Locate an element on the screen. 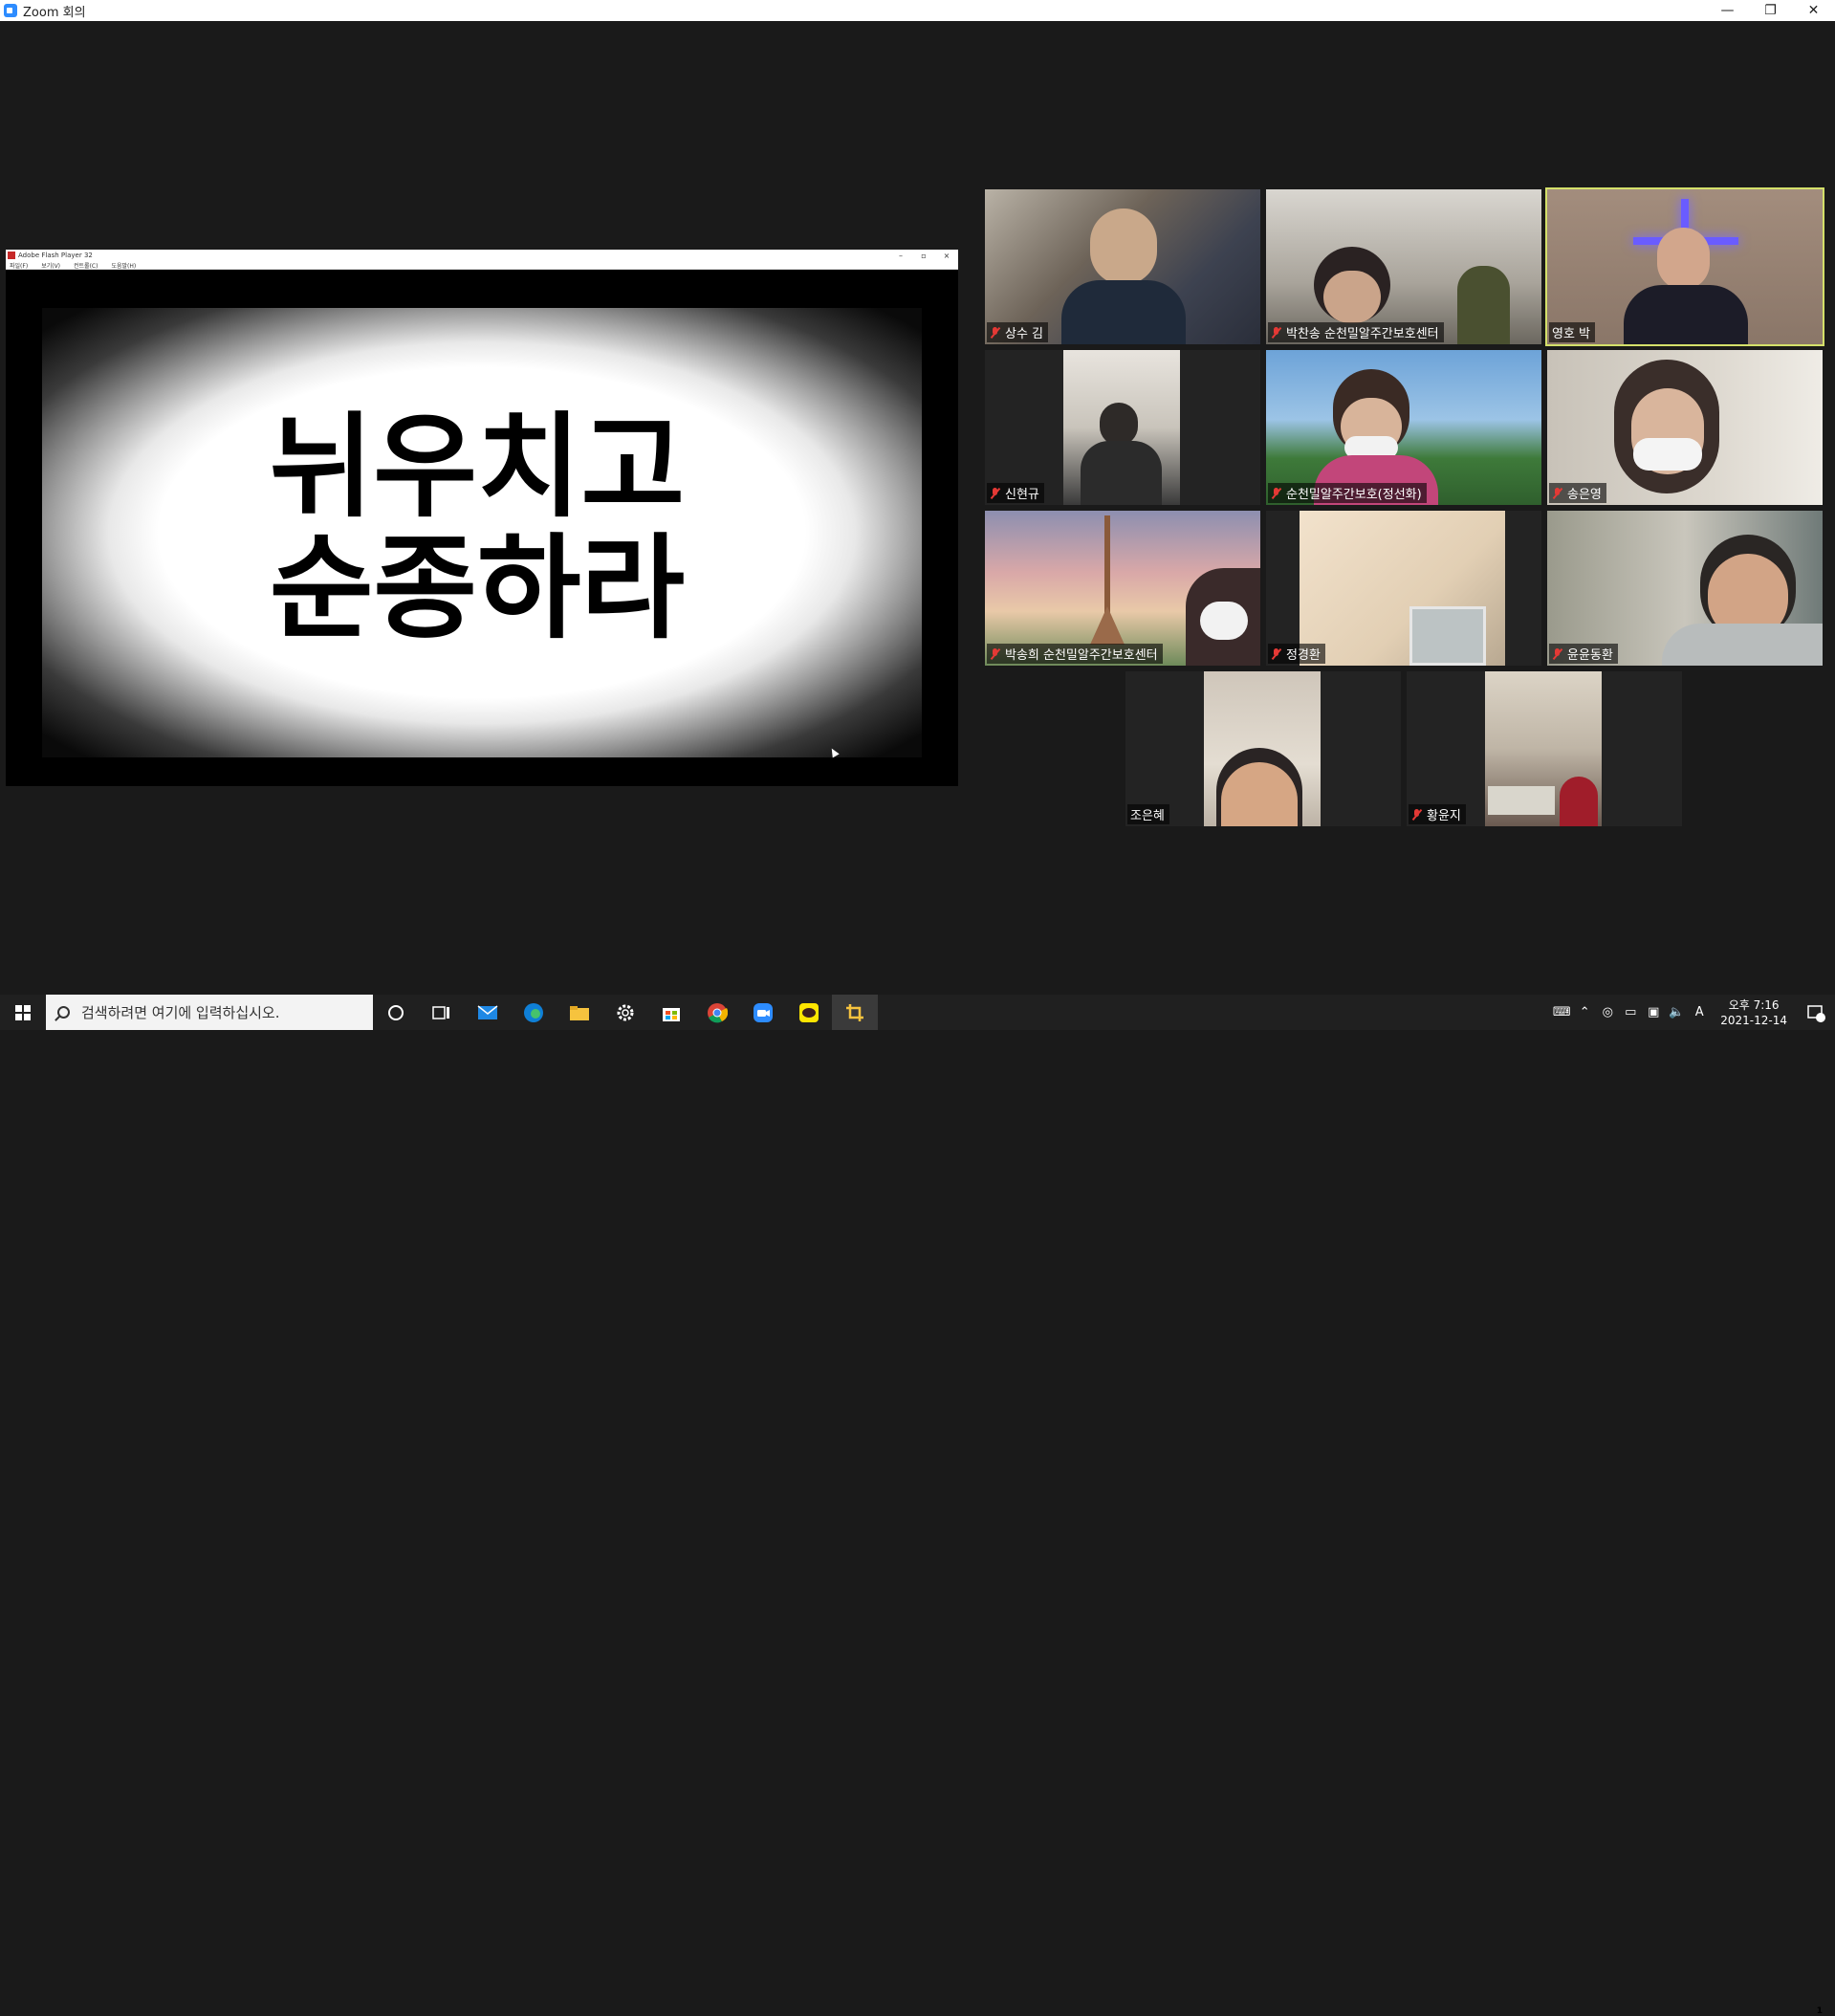 Image resolution: width=1835 pixels, height=2016 pixels. chrome-button is located at coordinates (717, 1012).